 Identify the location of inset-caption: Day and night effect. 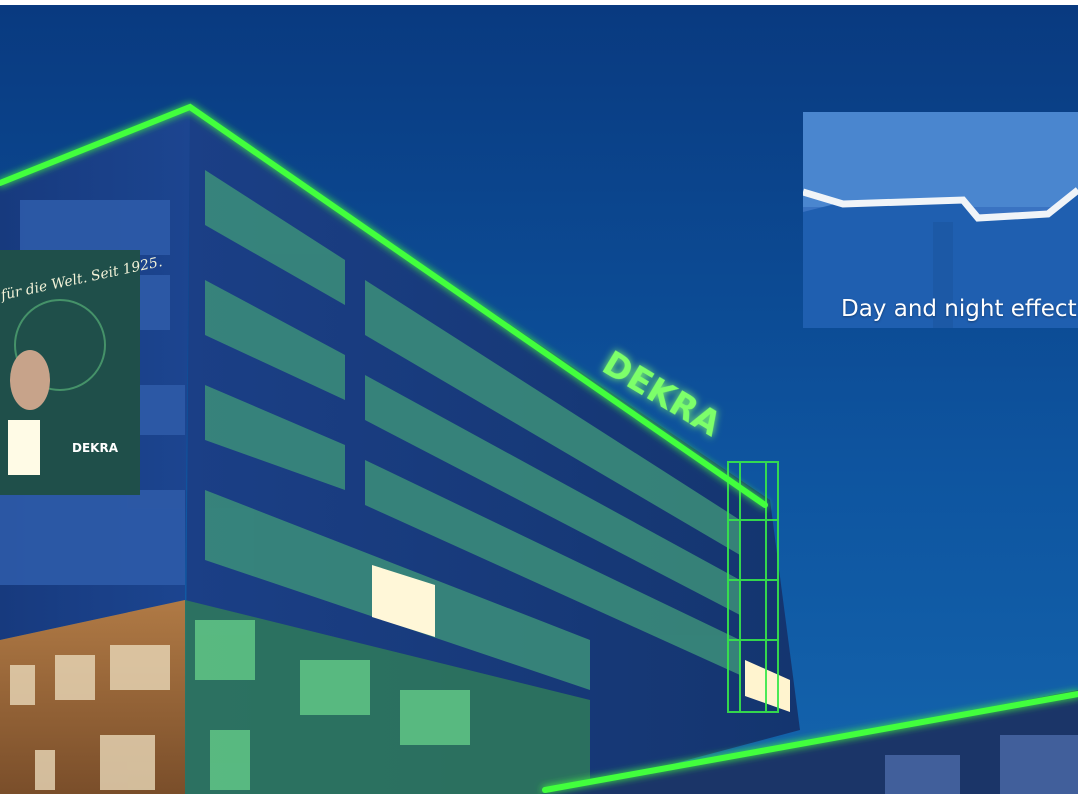
(959, 309).